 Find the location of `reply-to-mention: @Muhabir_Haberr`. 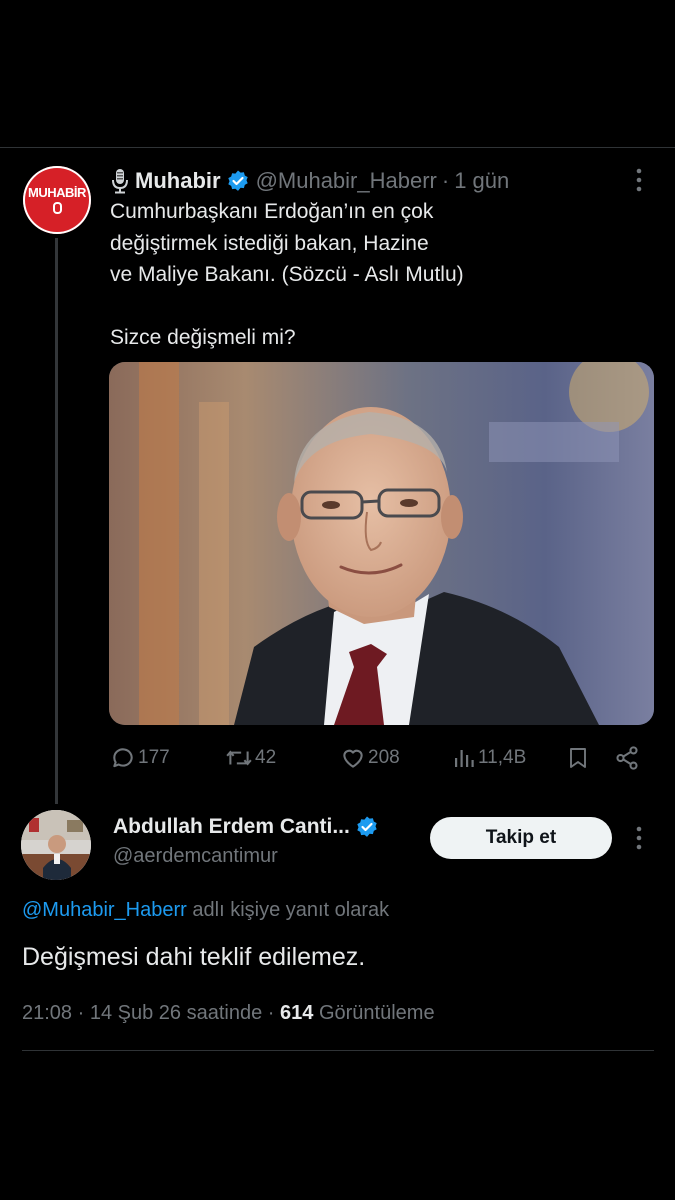

reply-to-mention: @Muhabir_Haberr is located at coordinates (104, 910).